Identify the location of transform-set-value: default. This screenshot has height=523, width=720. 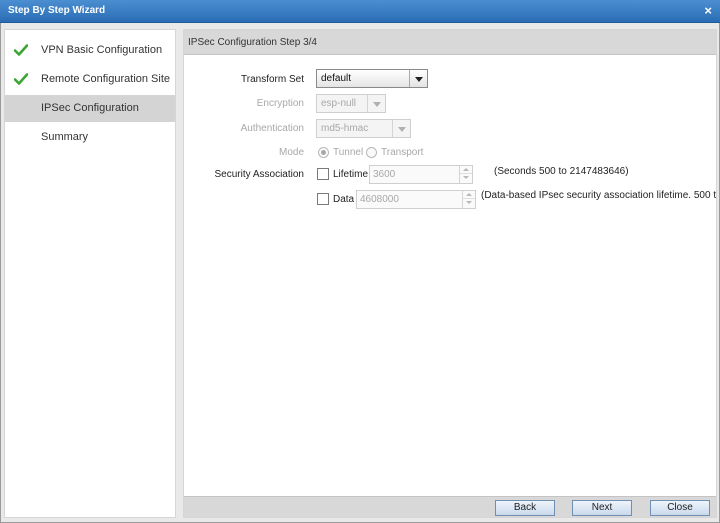
(336, 78).